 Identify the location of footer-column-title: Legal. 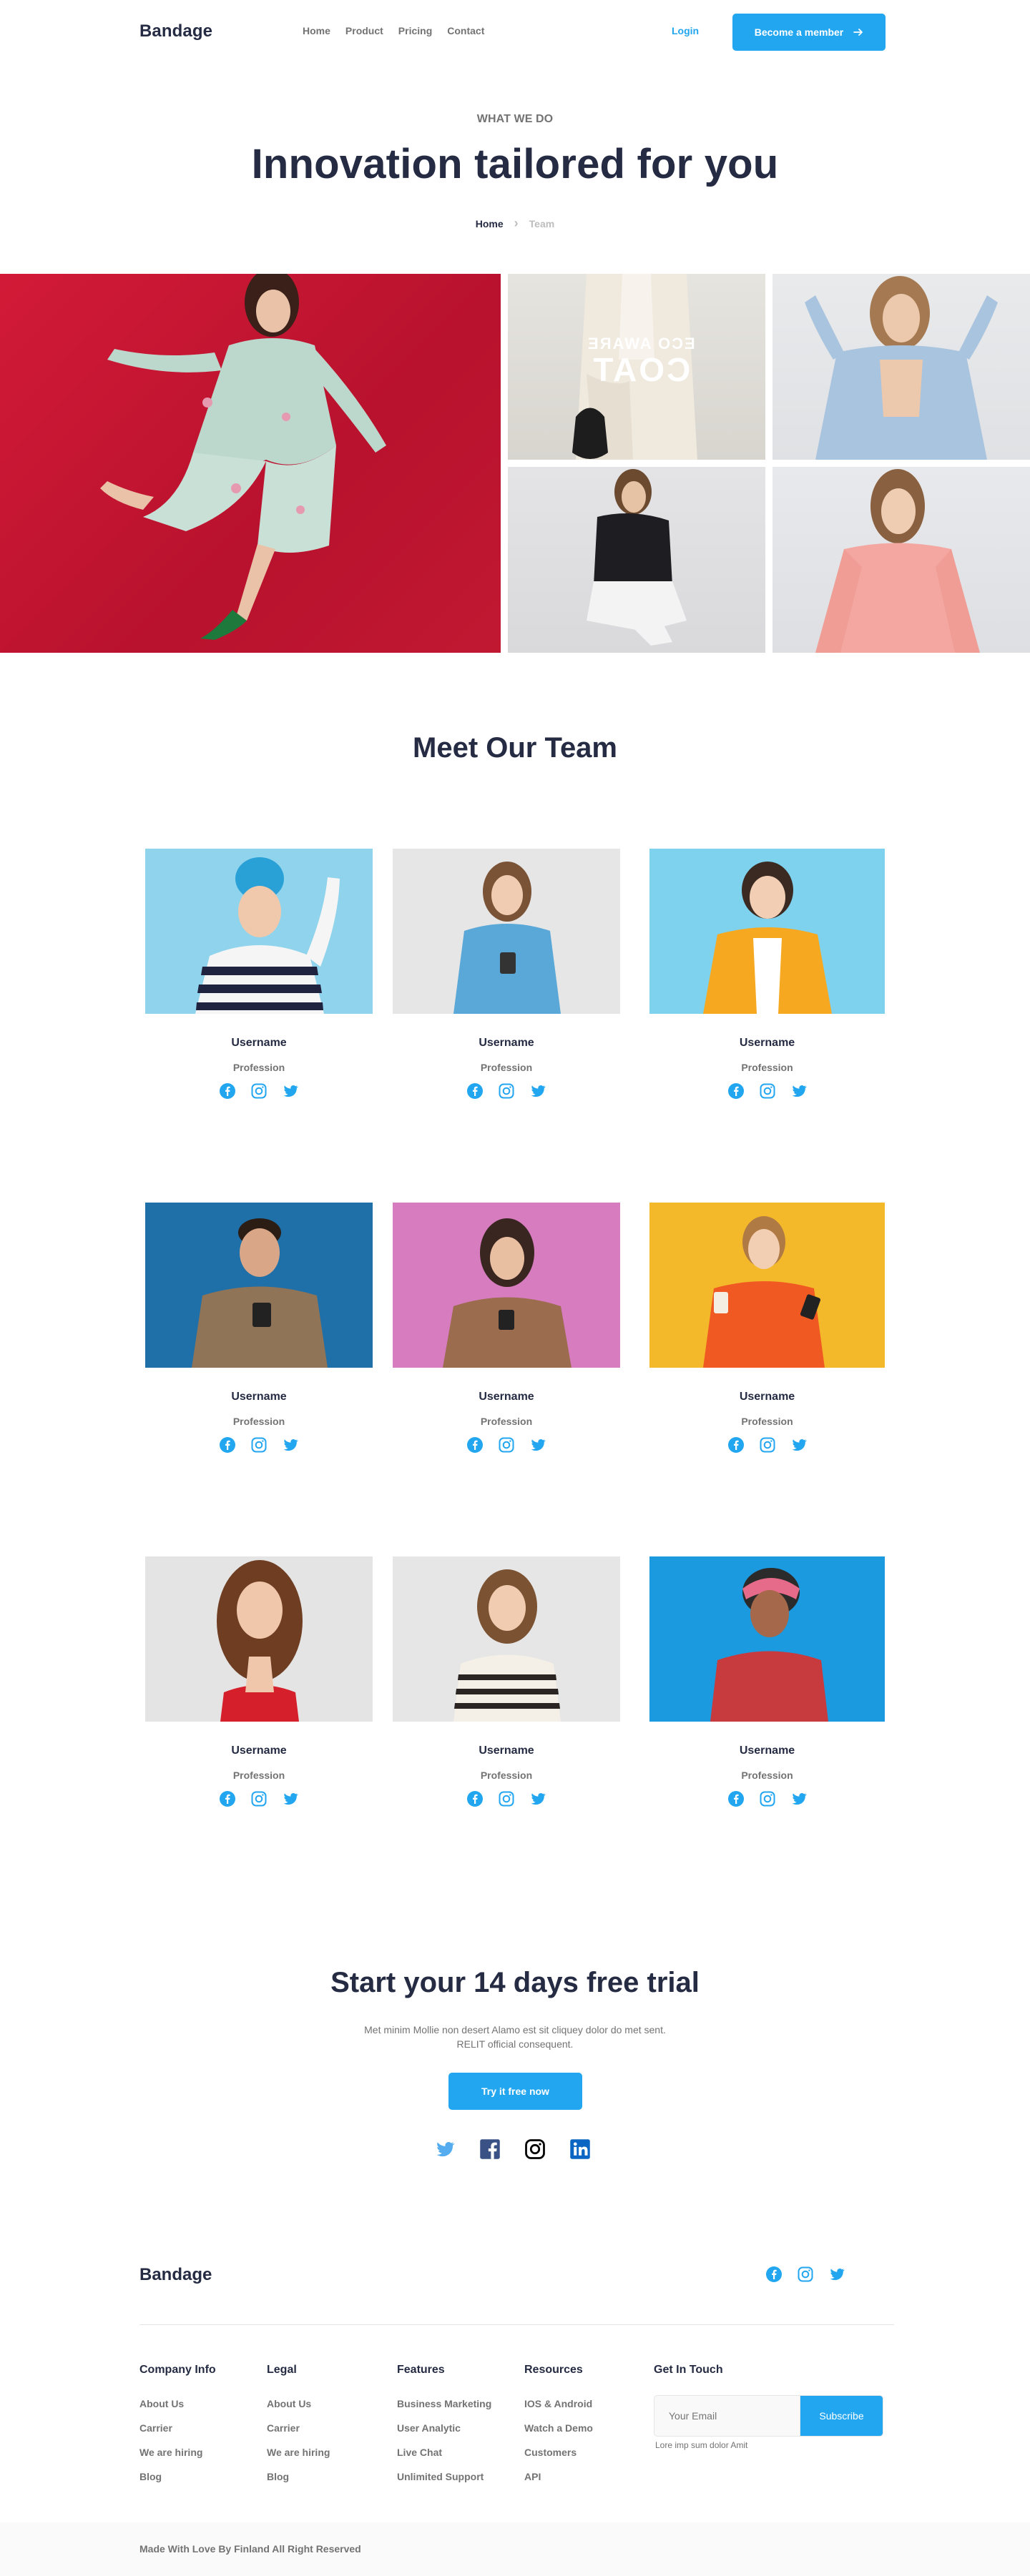
(282, 2370).